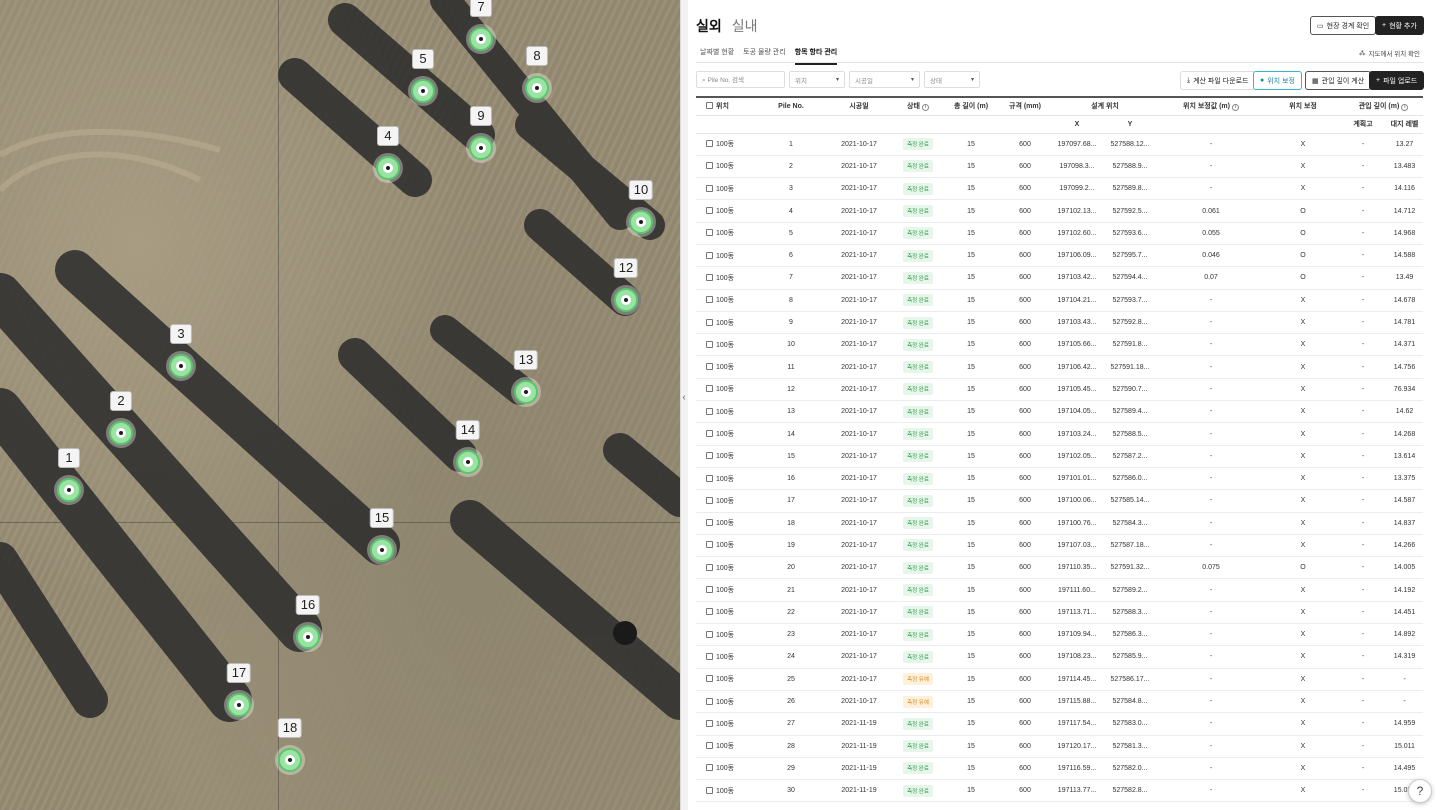  Describe the element at coordinates (1277, 80) in the screenshot. I see `position-correct-button: ● 위치 보정` at that location.